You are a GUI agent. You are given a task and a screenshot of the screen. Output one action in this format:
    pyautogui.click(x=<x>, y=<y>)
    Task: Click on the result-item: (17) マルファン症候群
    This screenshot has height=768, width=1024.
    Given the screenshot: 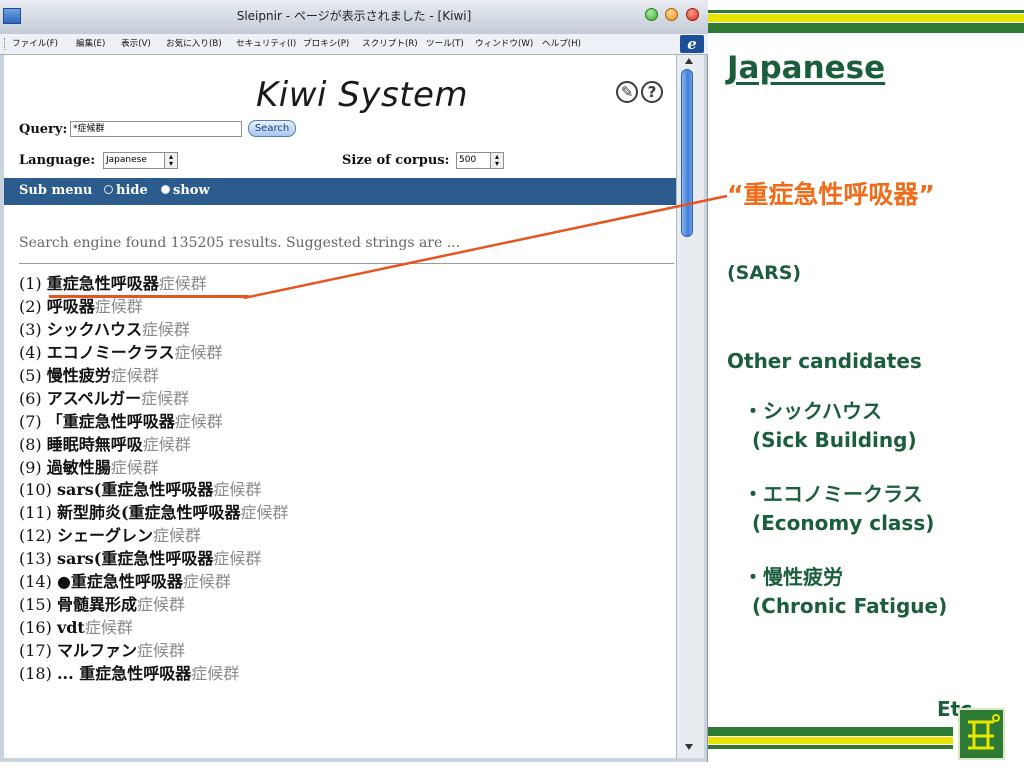 What is the action you would take?
    pyautogui.click(x=154, y=651)
    